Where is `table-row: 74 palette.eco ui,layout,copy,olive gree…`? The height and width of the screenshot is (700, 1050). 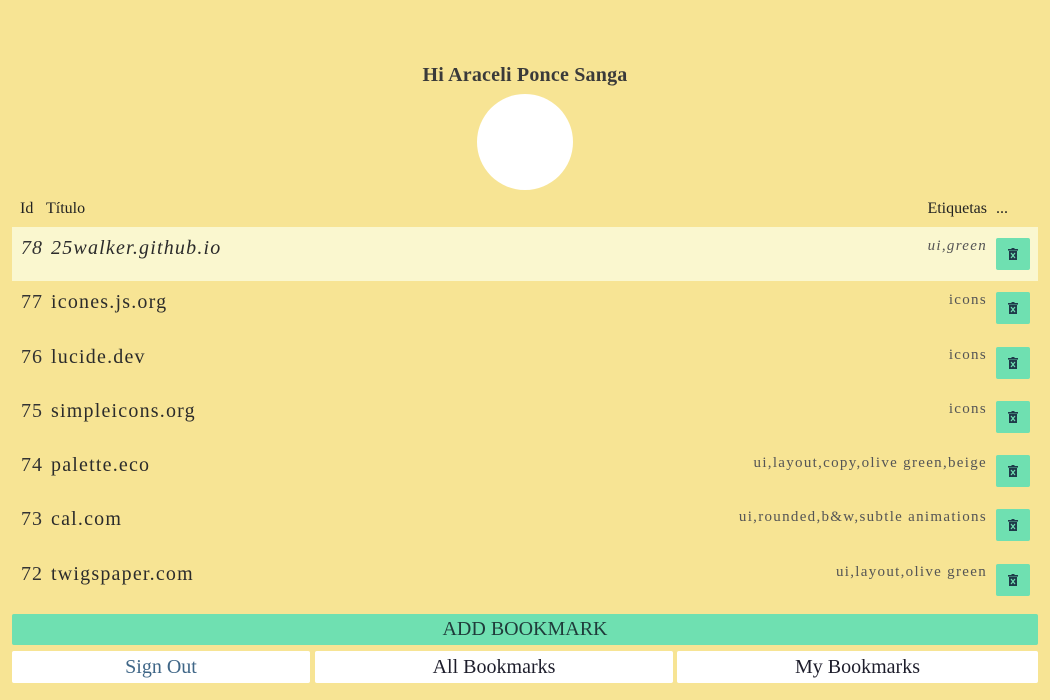 table-row: 74 palette.eco ui,layout,copy,olive gree… is located at coordinates (525, 471).